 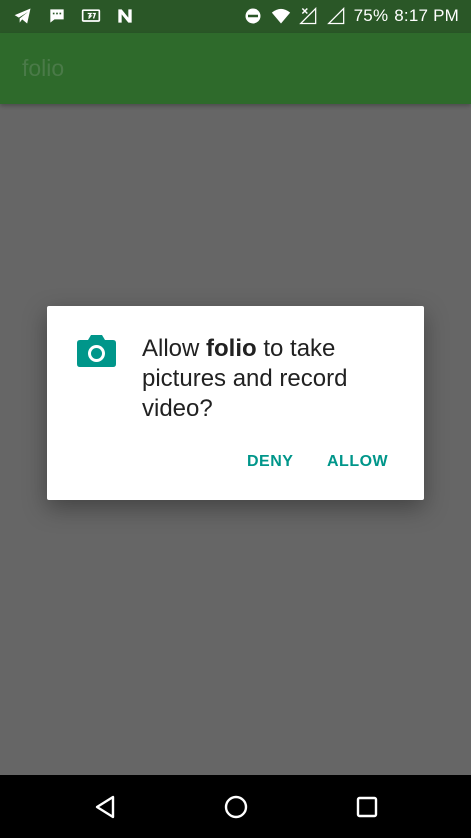 I want to click on battery-percent: 75%, so click(x=371, y=15).